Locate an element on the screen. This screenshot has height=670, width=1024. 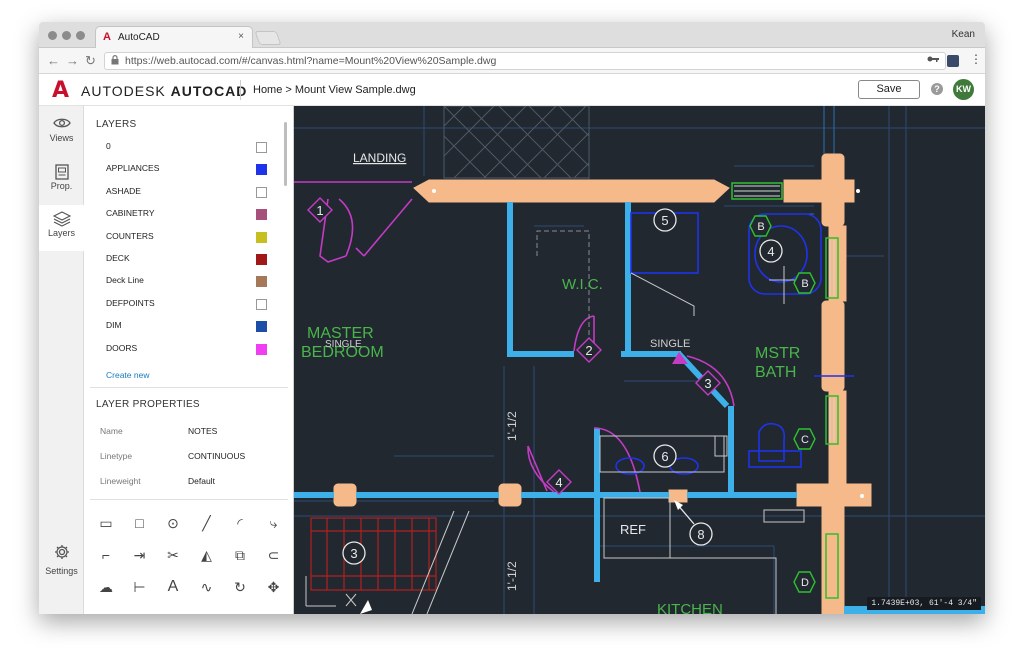
prop-value: CONTINUOUS is located at coordinates (216, 456).